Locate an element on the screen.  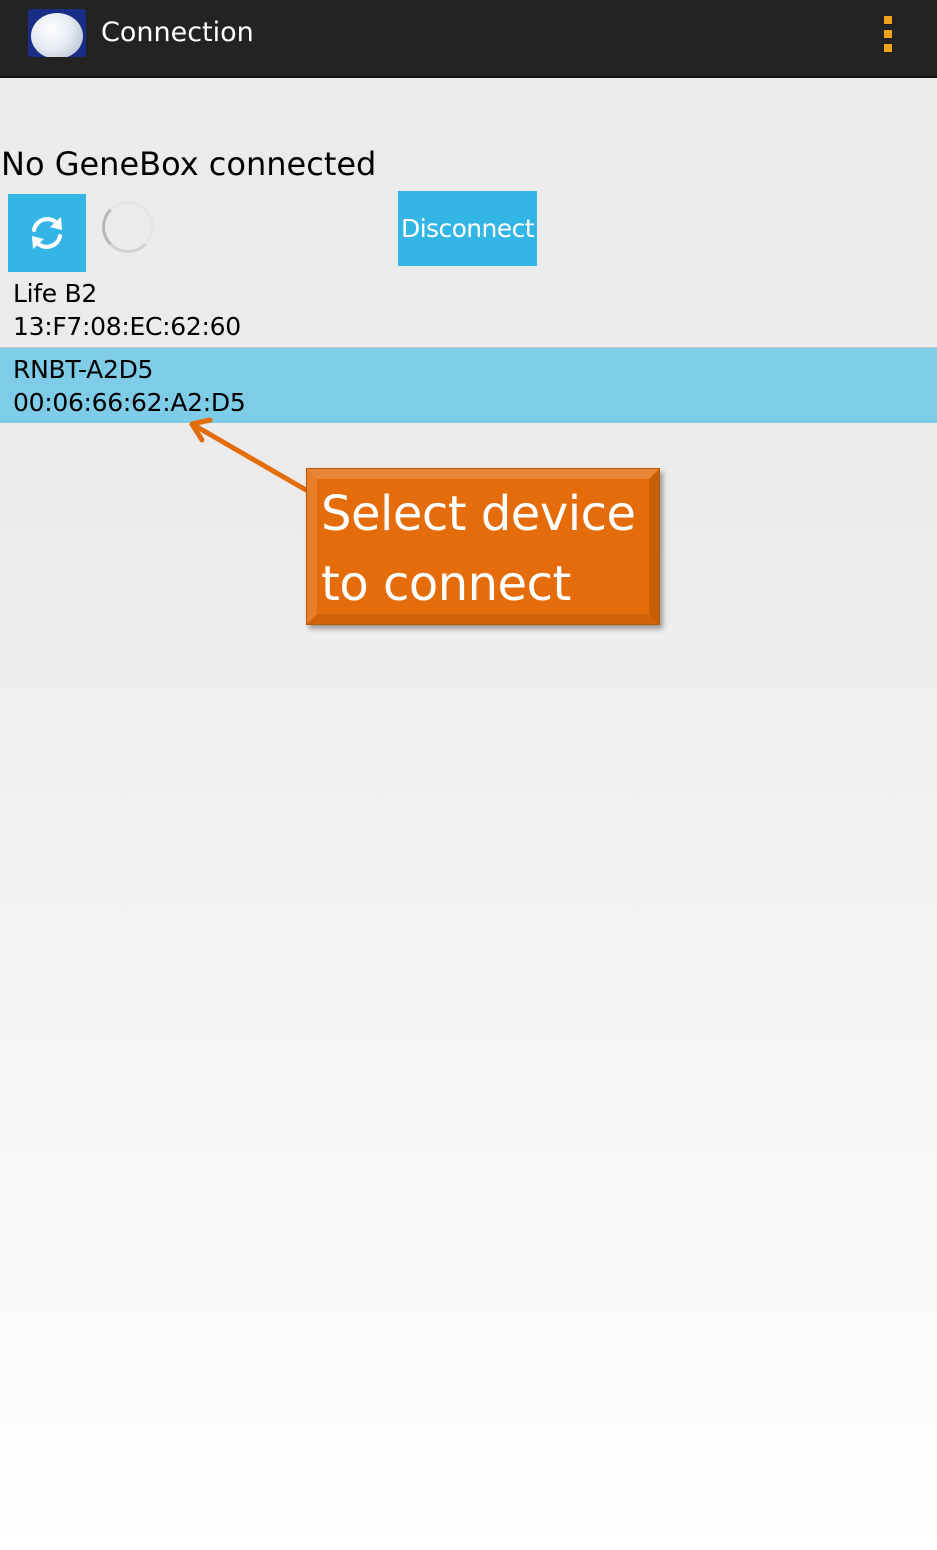
callout-text: Select device to connect is located at coordinates (478, 549).